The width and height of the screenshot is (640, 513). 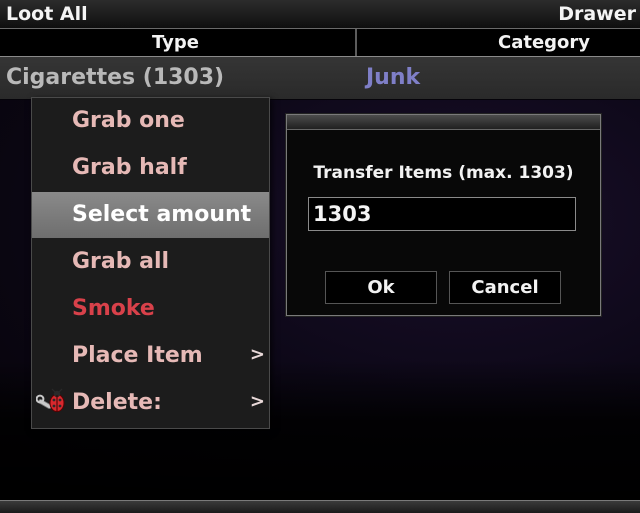 I want to click on menu-item-label: Select amount, so click(x=162, y=214).